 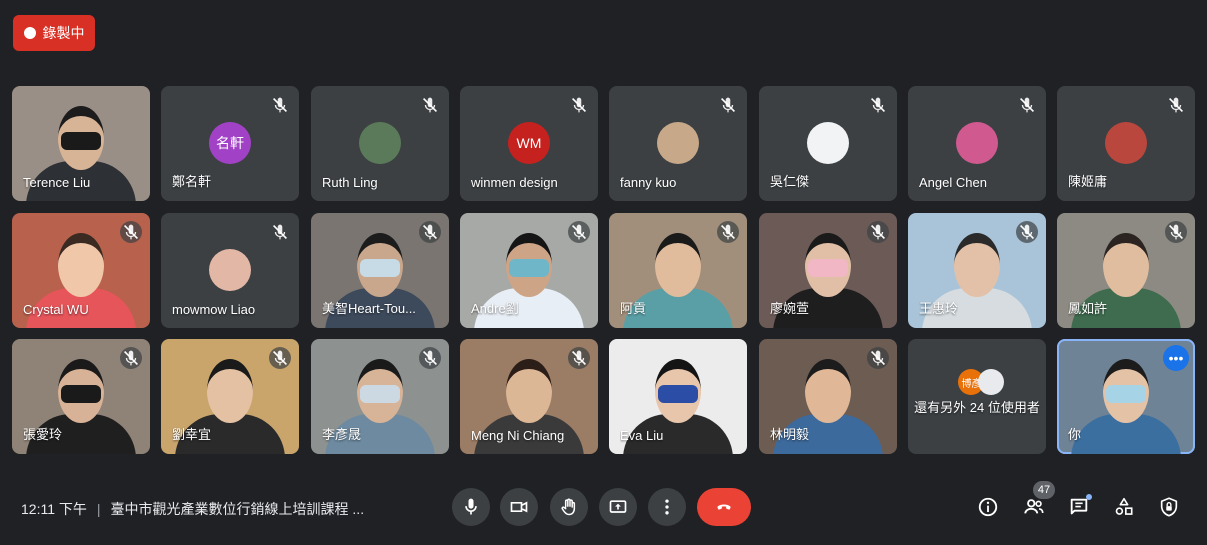 I want to click on participant-tile: 陳姬庸, so click(x=1126, y=143).